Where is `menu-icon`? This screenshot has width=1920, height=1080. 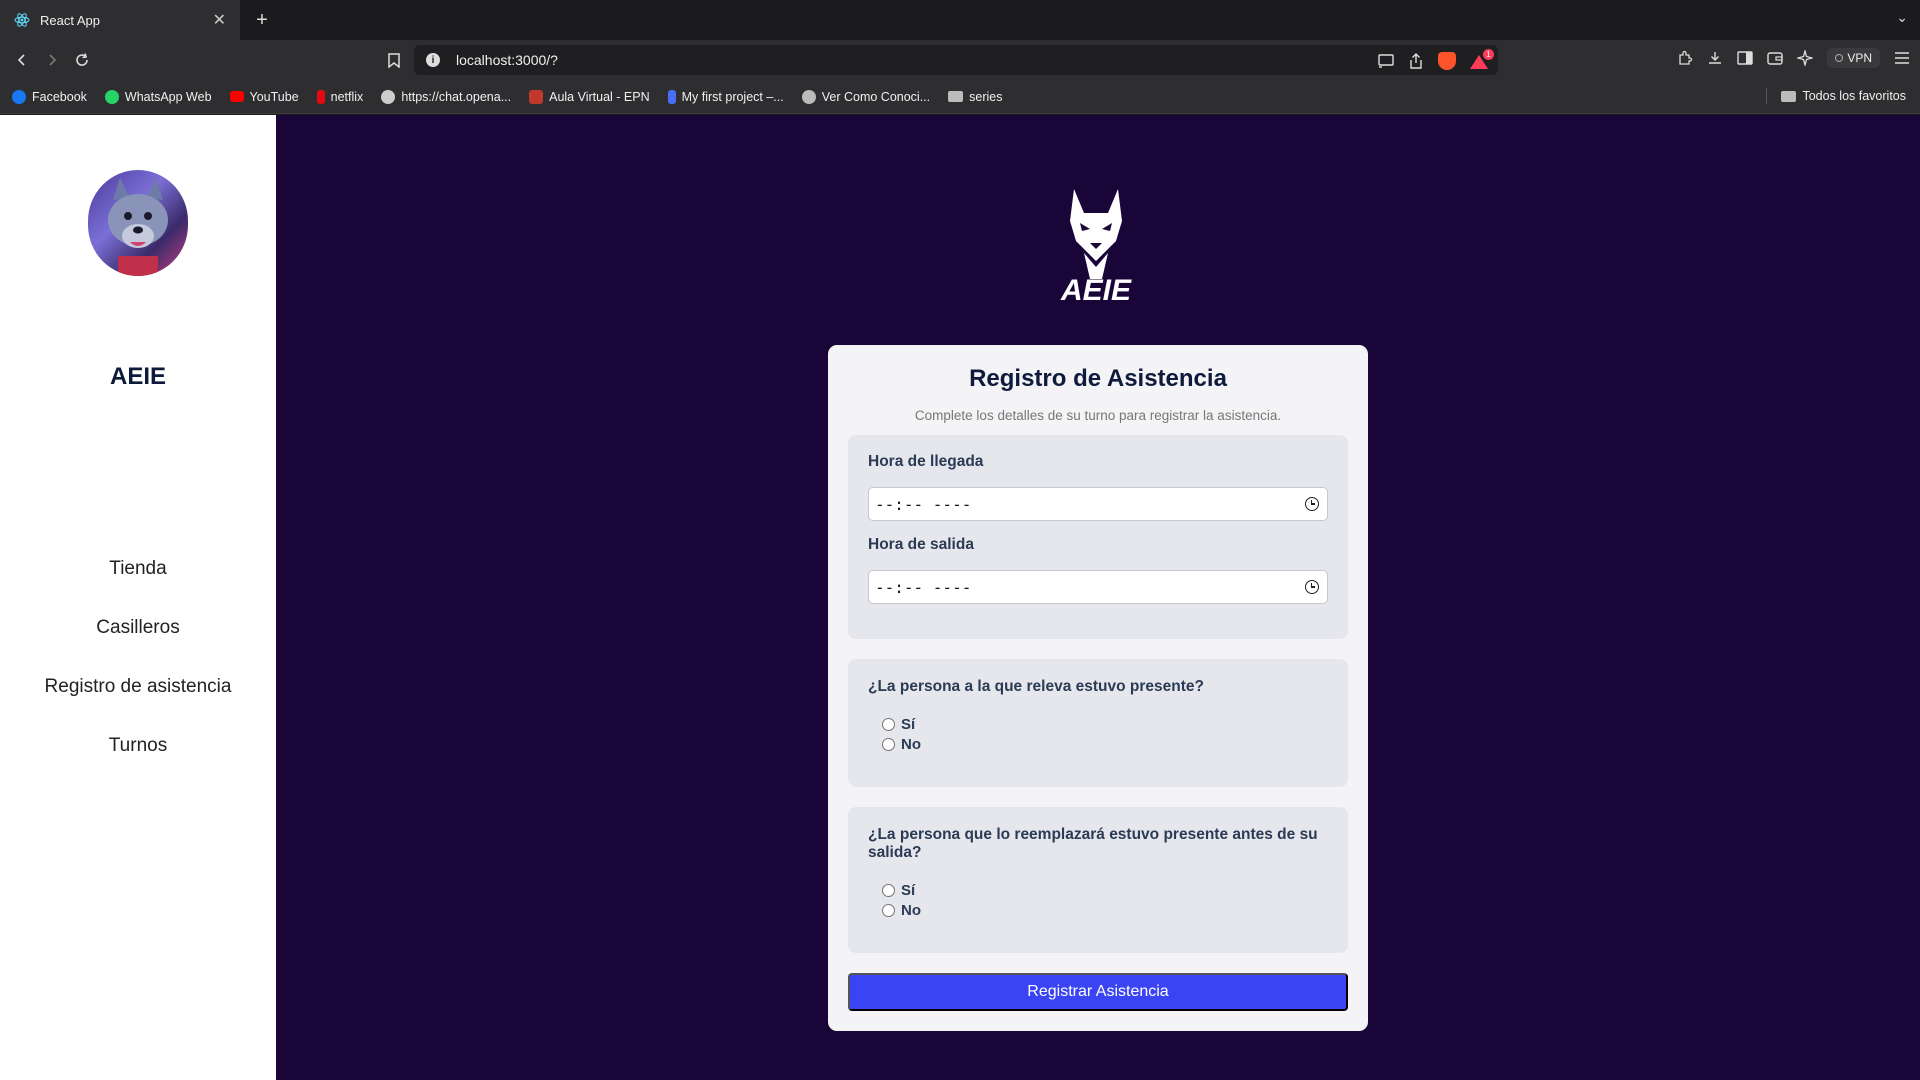
menu-icon is located at coordinates (1902, 58).